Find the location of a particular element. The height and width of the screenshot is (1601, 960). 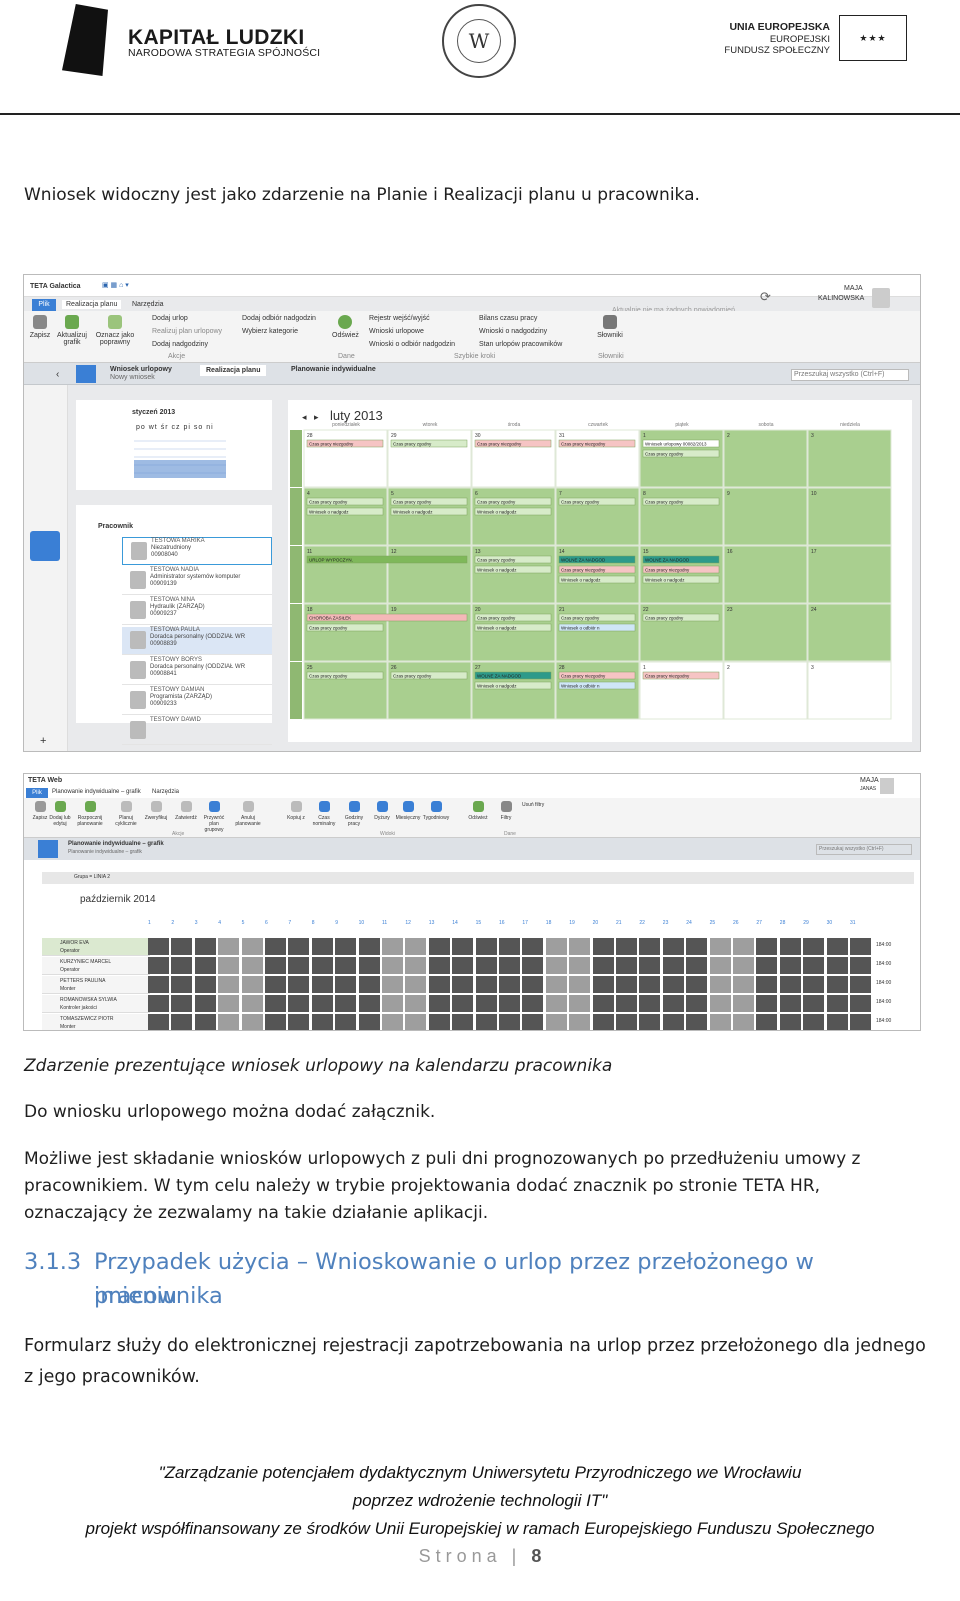

chevron-left-icon: ‹ is located at coordinates (57, 374).